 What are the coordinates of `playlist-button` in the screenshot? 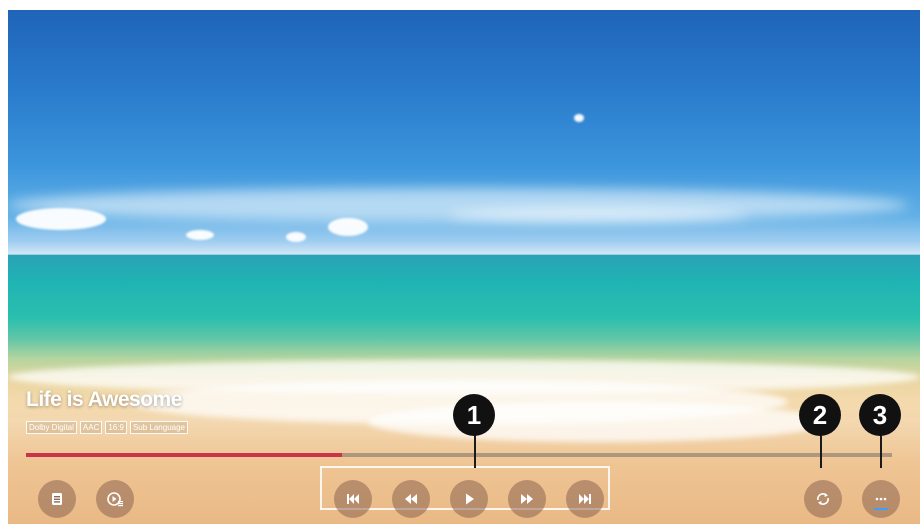 It's located at (57, 499).